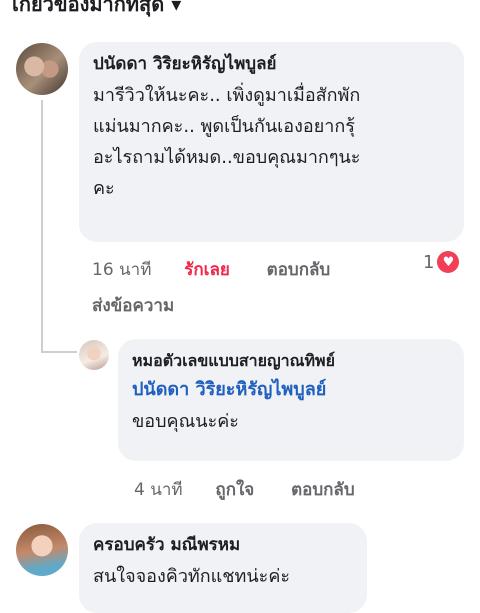  I want to click on thread-line-branch, so click(59, 352).